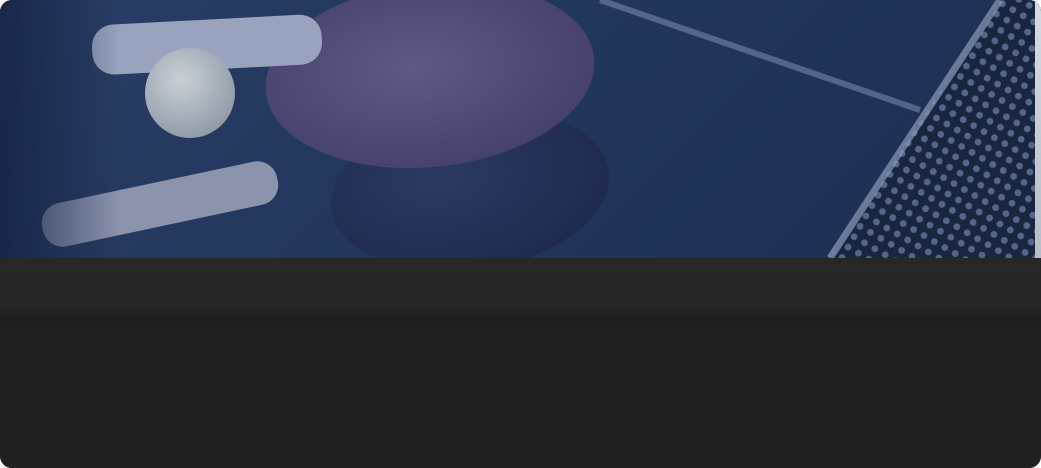 This screenshot has width=1041, height=468. What do you see at coordinates (1038, 129) in the screenshot?
I see `hero-edge-highlight` at bounding box center [1038, 129].